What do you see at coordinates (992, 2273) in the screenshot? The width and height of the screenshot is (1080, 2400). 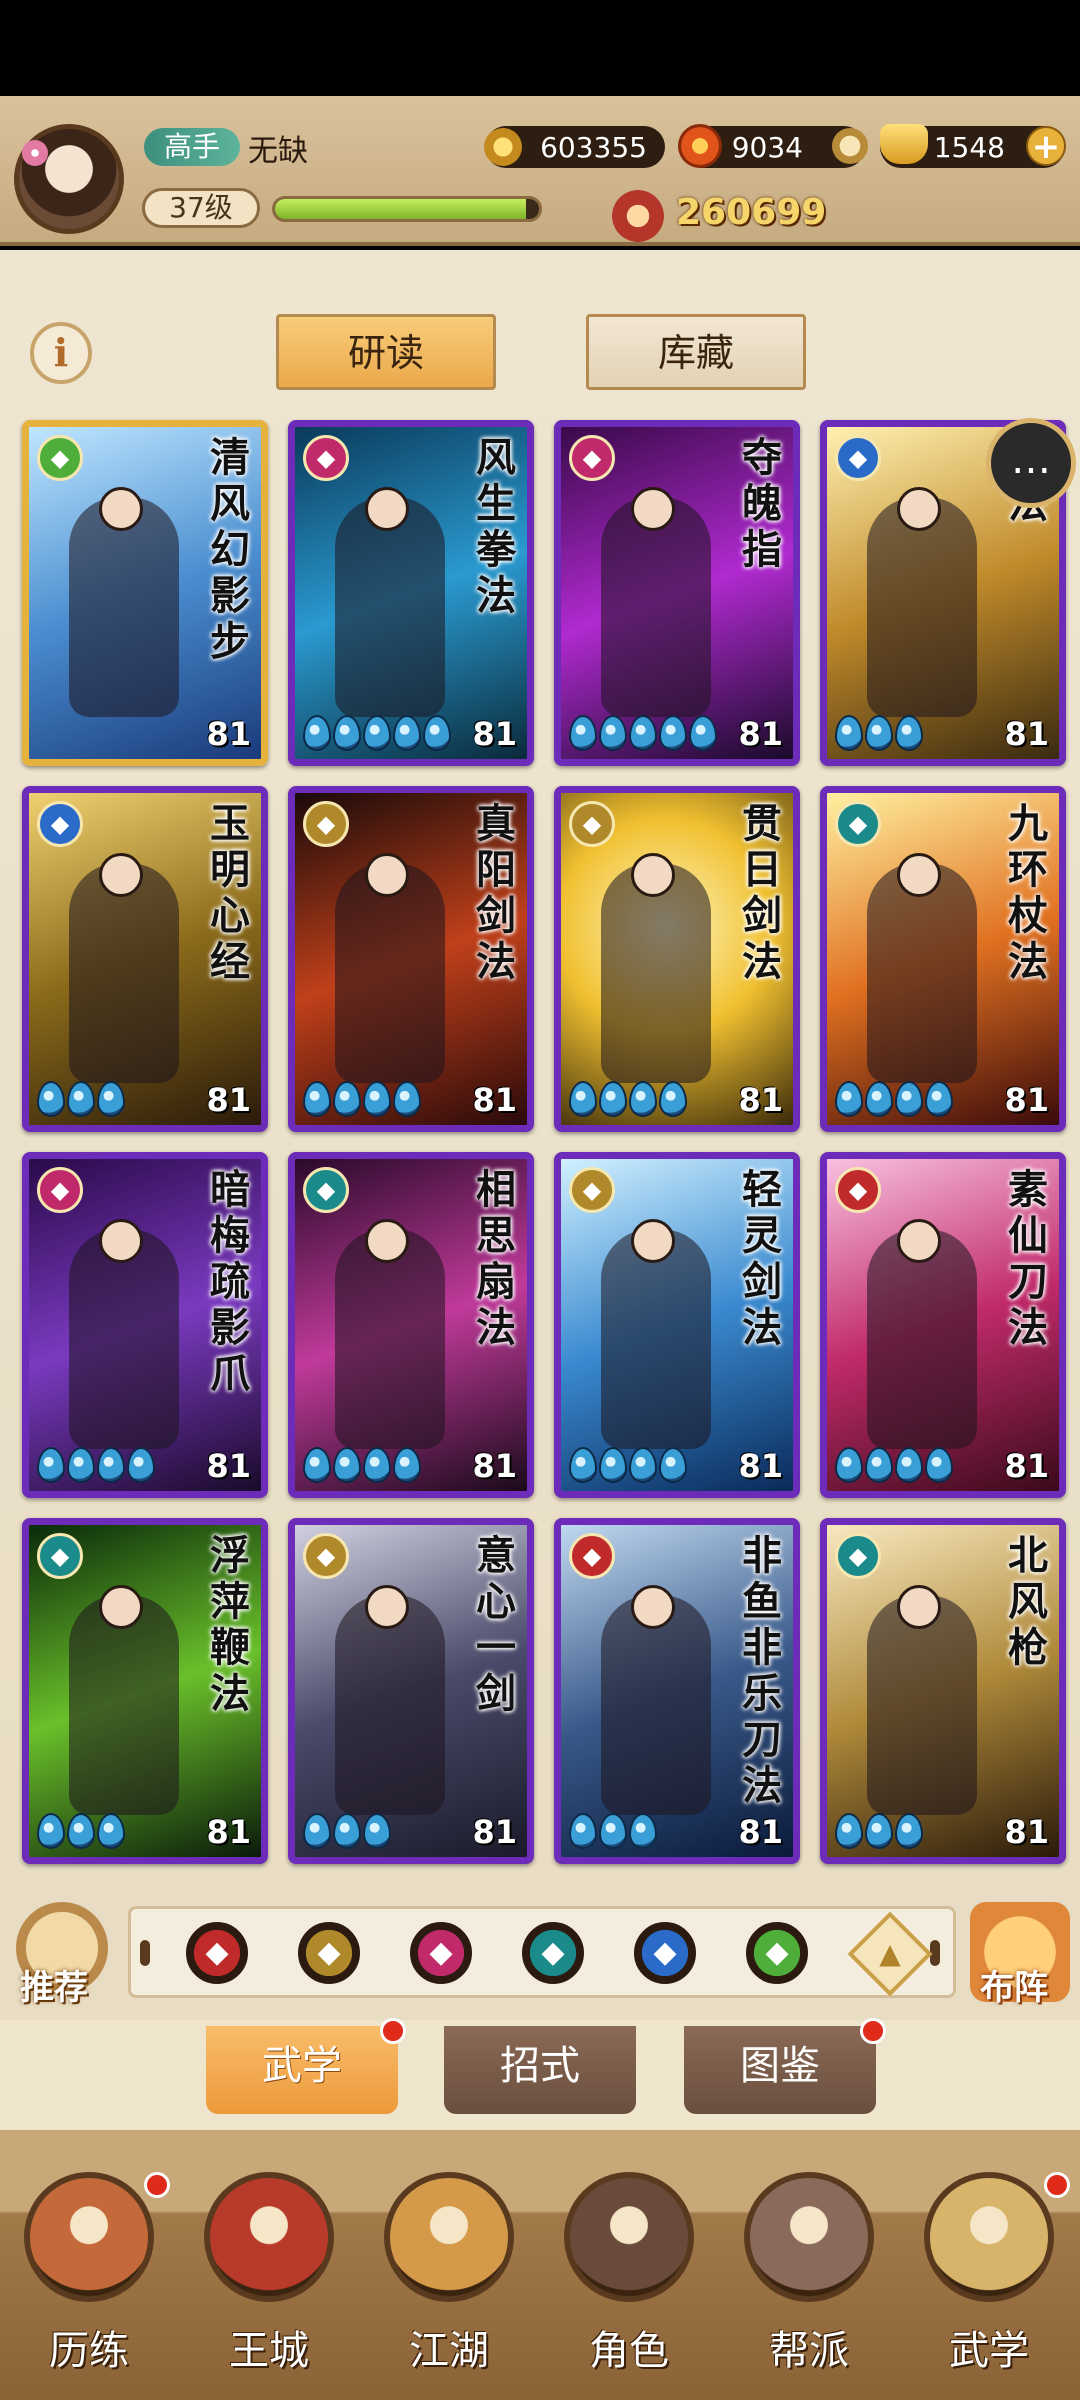 I see `nav-item: 武学` at bounding box center [992, 2273].